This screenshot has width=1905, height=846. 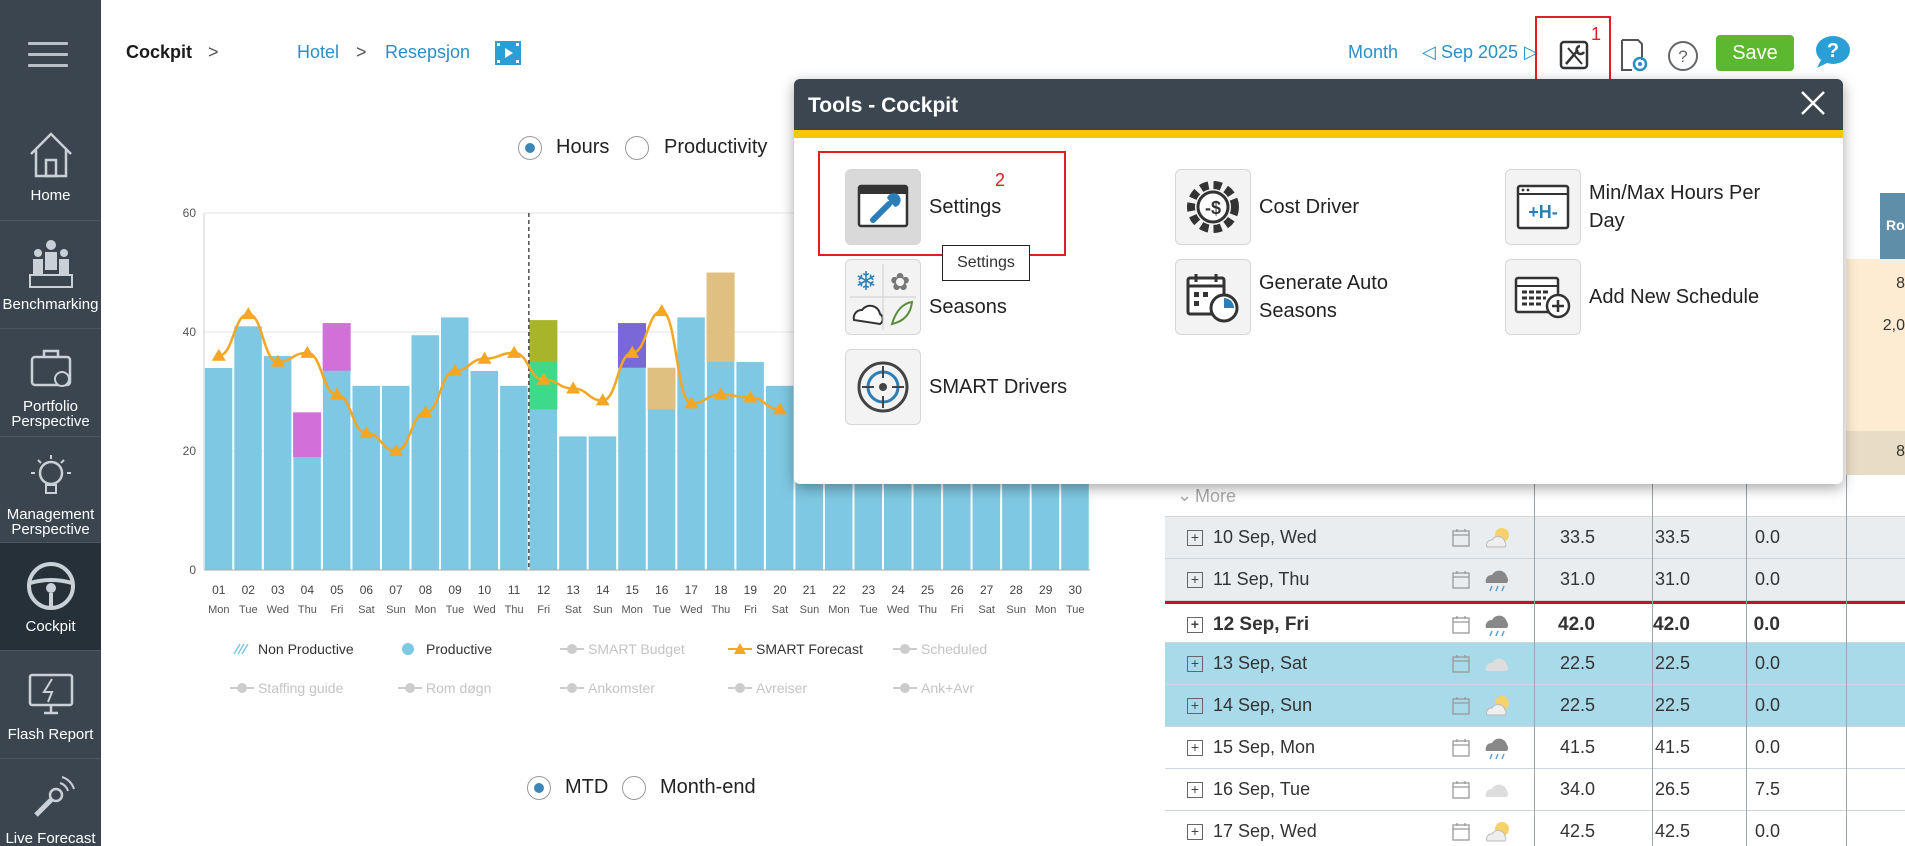 I want to click on table-row: +12 Sep, Fri 42.0 42.0 0.0, so click(x=1535, y=622).